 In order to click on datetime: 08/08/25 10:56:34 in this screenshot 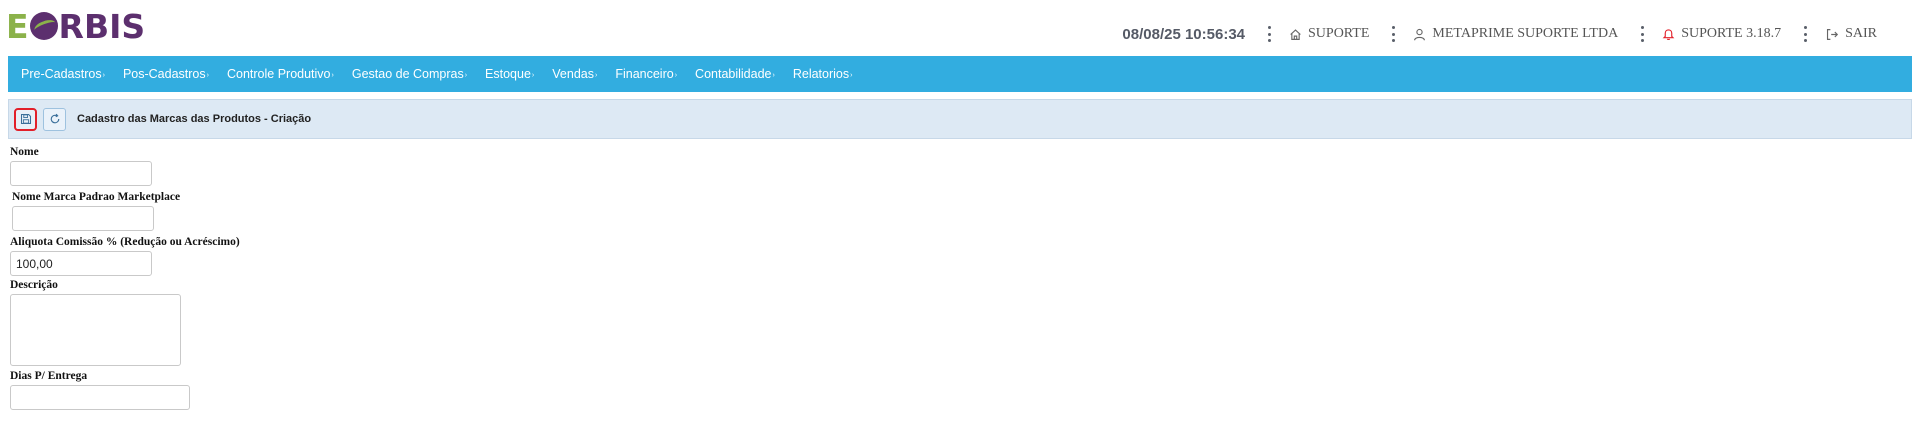, I will do `click(1184, 34)`.